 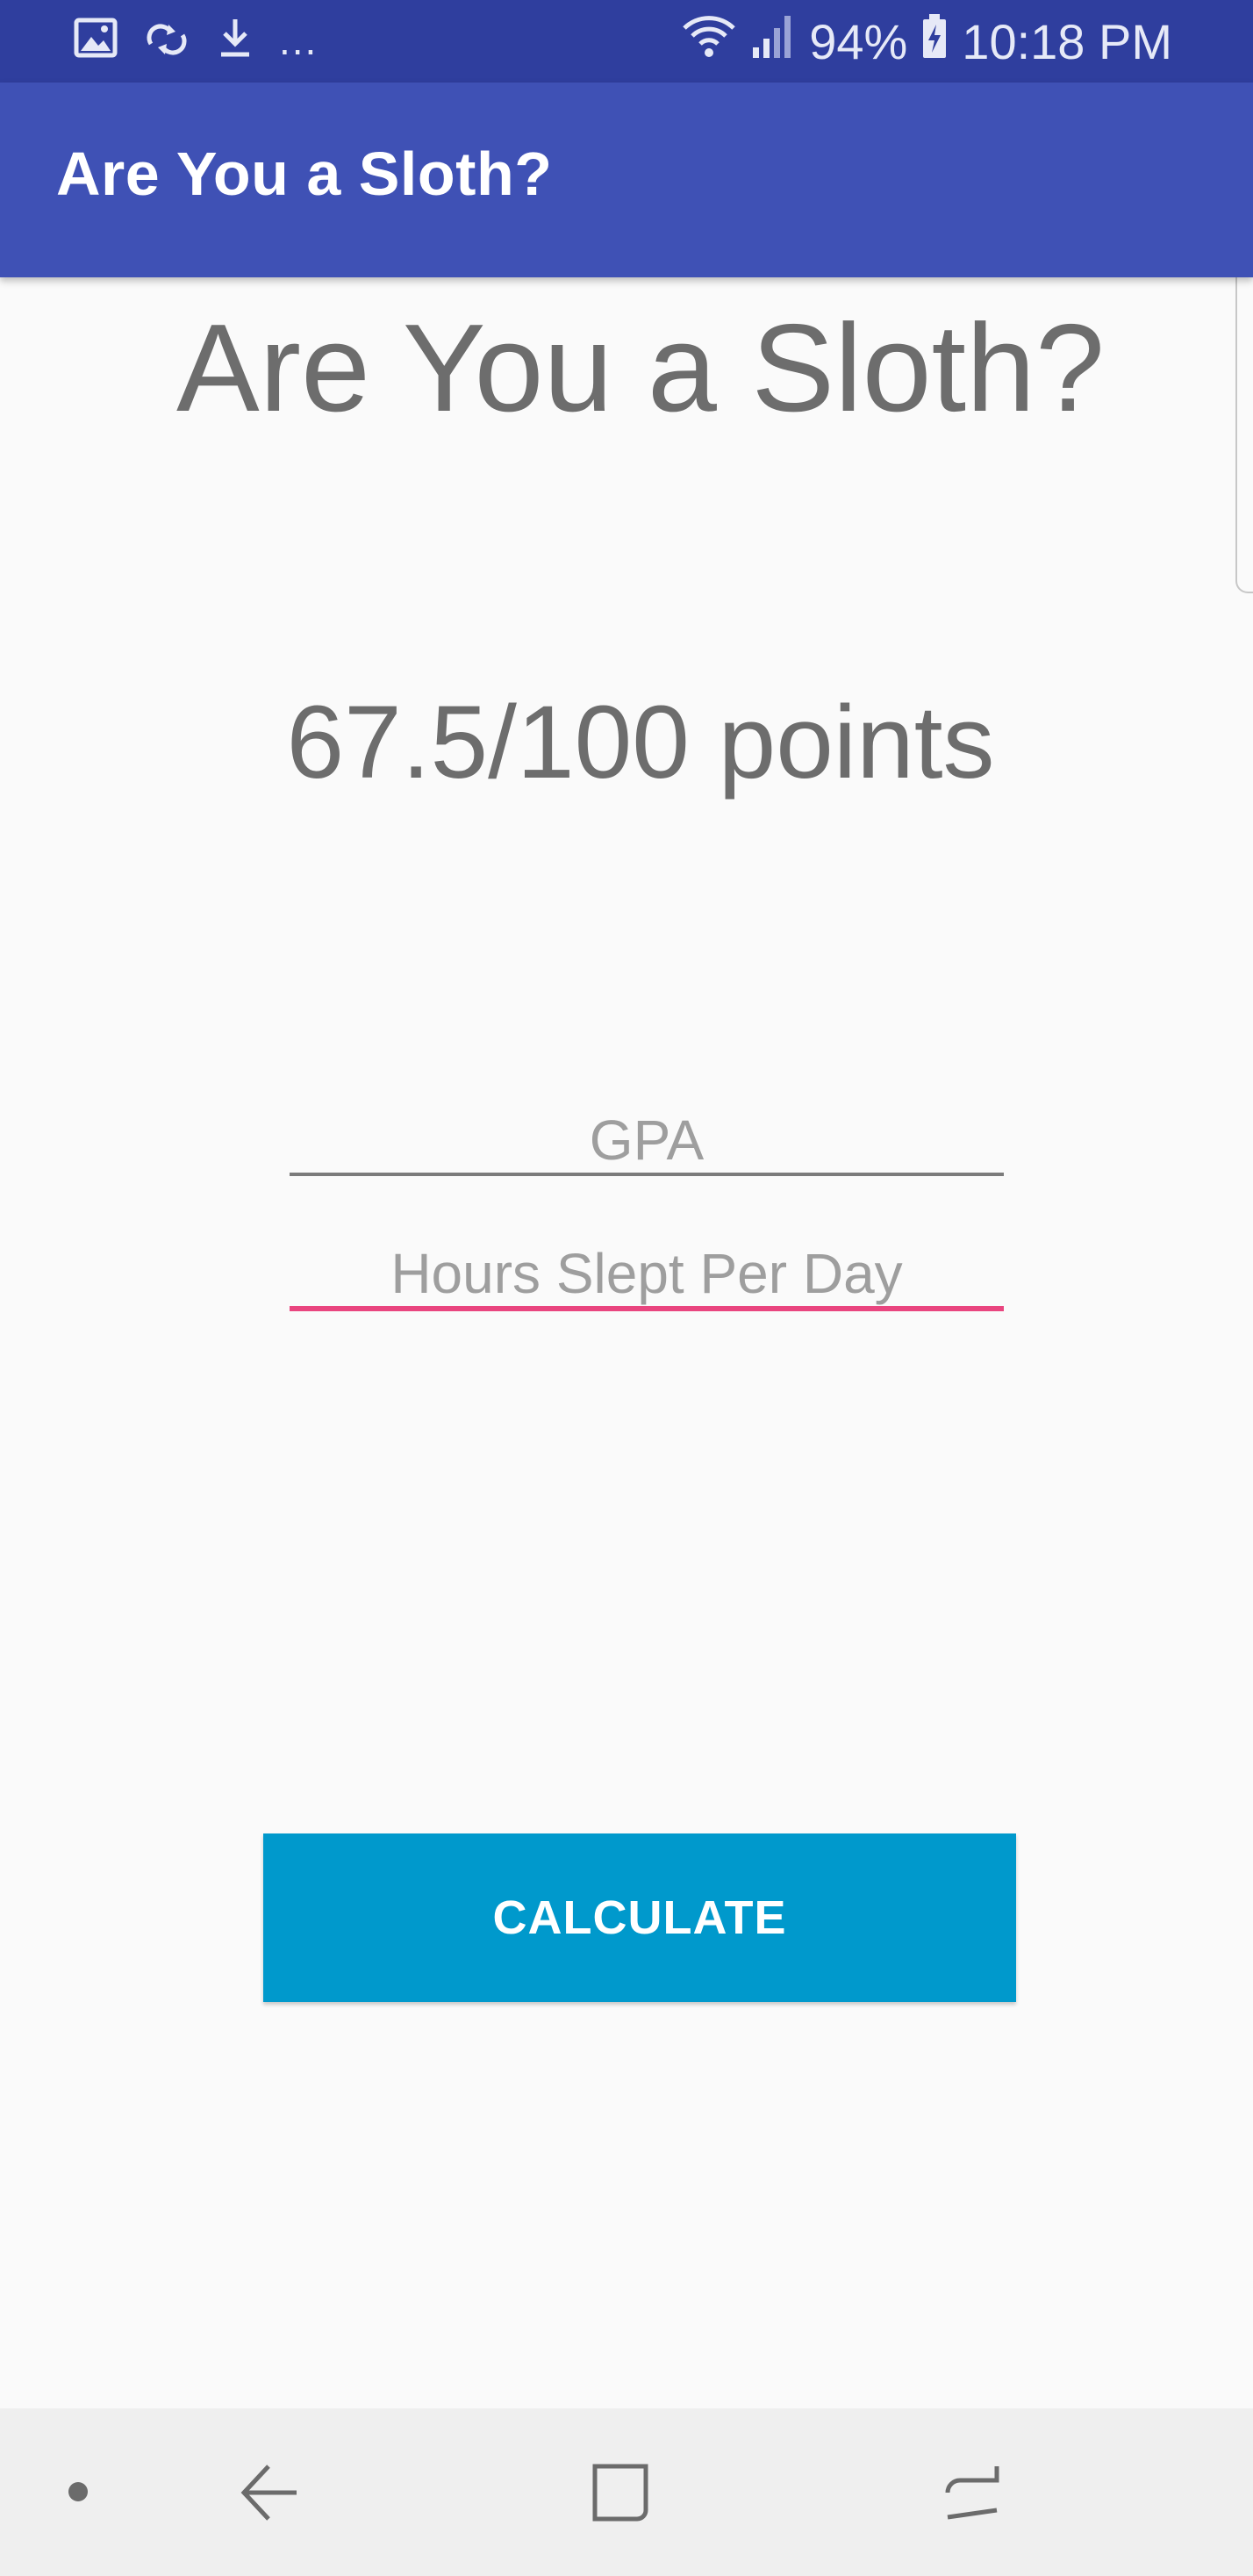 What do you see at coordinates (1067, 42) in the screenshot?
I see `clock: 10:18 PM` at bounding box center [1067, 42].